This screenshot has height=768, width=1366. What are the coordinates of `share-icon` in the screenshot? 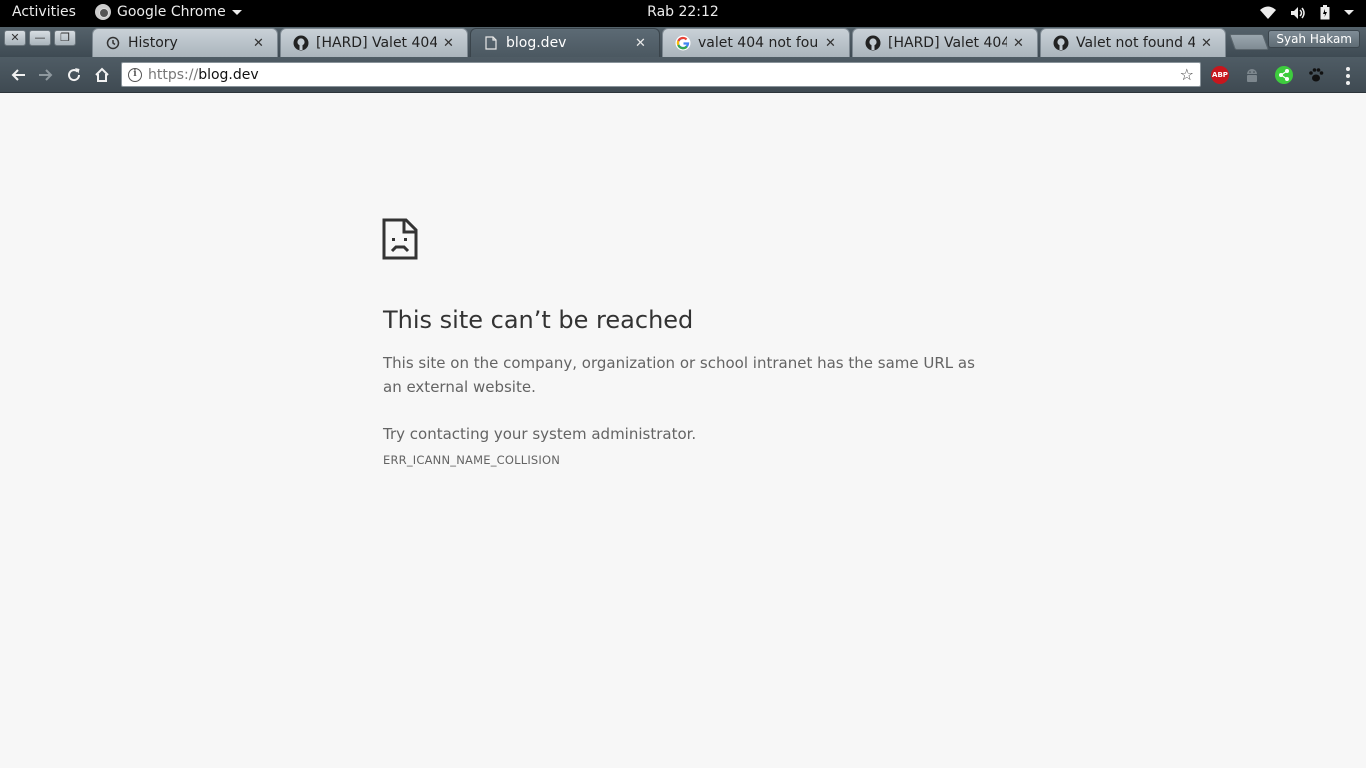 It's located at (1284, 75).